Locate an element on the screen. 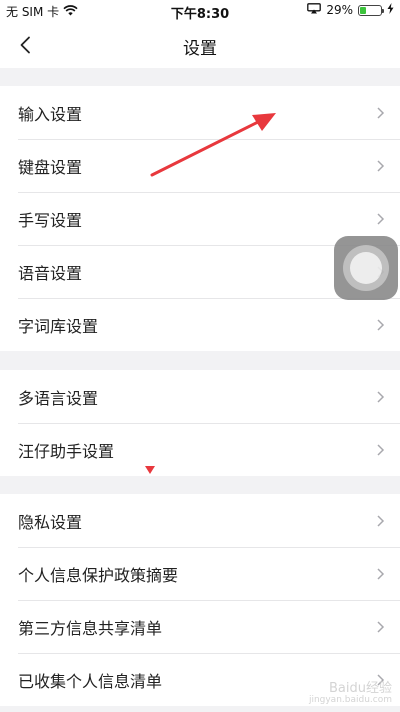 The width and height of the screenshot is (400, 712). settings-item-third-party-sharing: 第三方信息共享清单 is located at coordinates (200, 626).